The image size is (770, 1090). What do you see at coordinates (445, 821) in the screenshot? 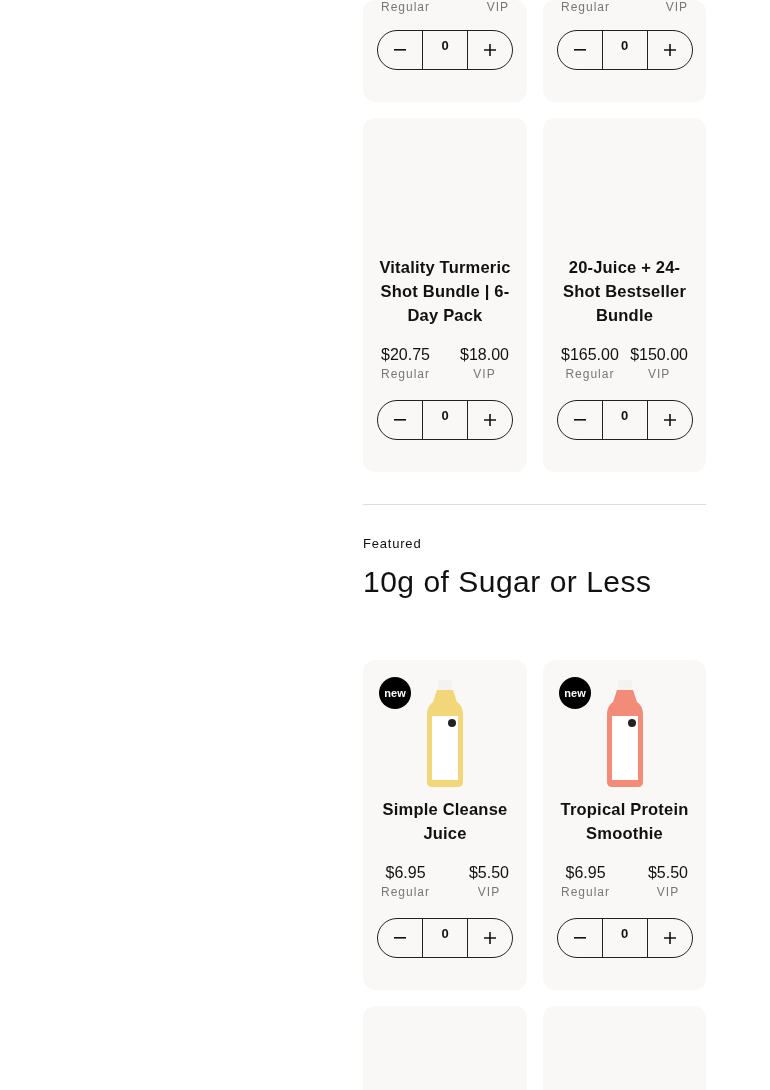
I see `product-title: Simple Cleanse Juice` at bounding box center [445, 821].